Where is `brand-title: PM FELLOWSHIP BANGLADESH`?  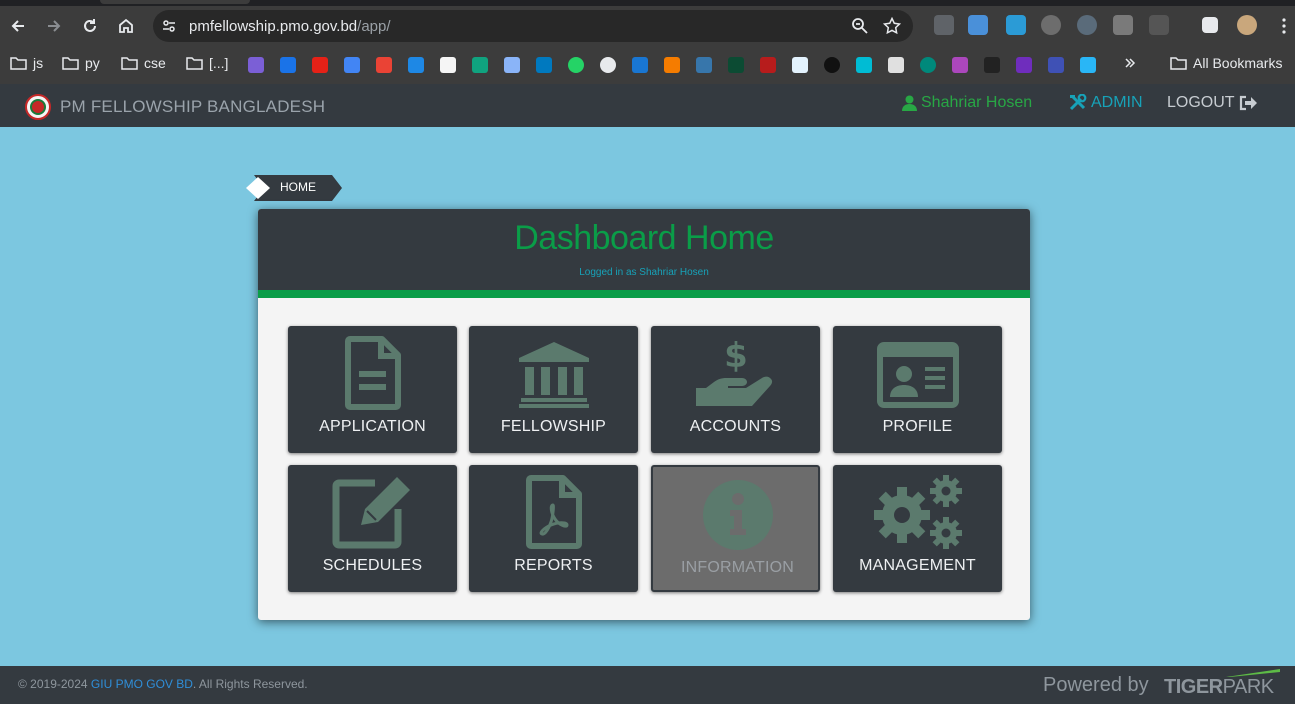
brand-title: PM FELLOWSHIP BANGLADESH is located at coordinates (192, 107).